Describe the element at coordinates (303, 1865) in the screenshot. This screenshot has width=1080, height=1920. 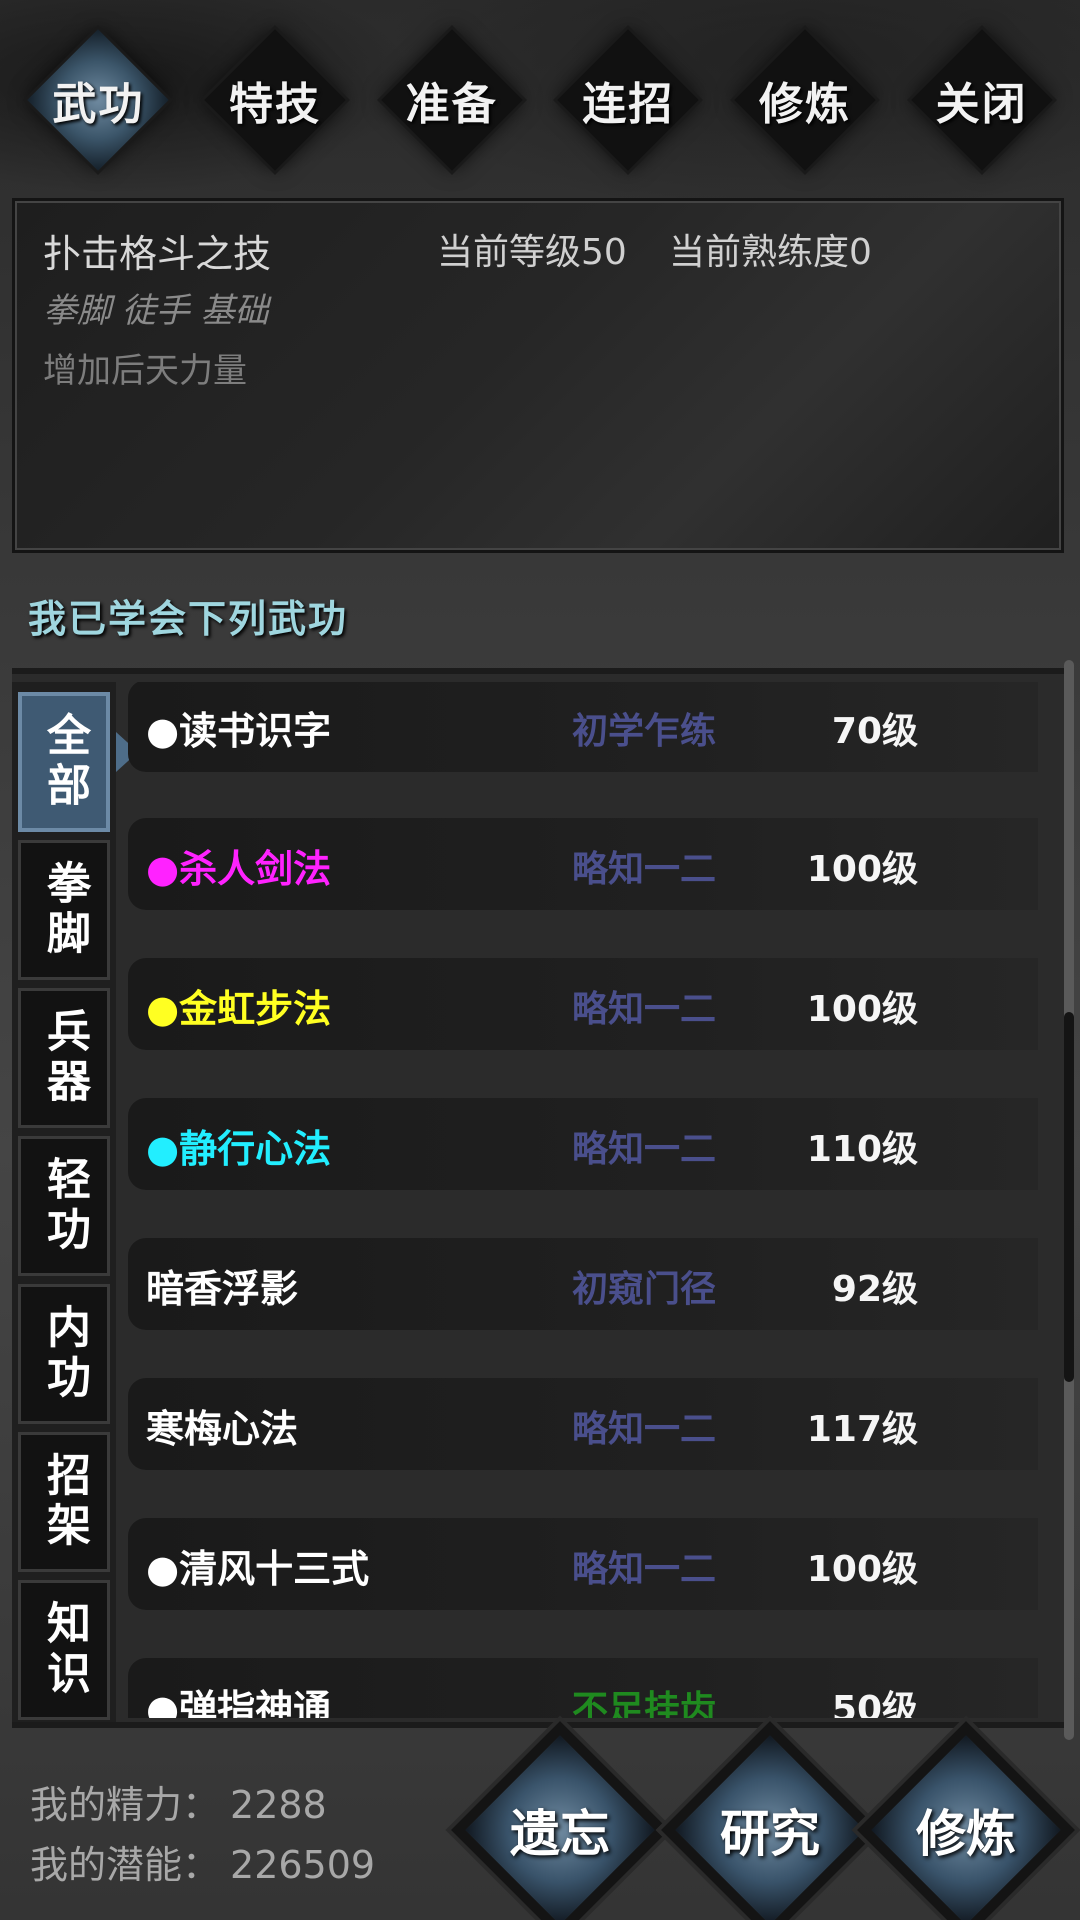
I see `potential-value: 226509` at that location.